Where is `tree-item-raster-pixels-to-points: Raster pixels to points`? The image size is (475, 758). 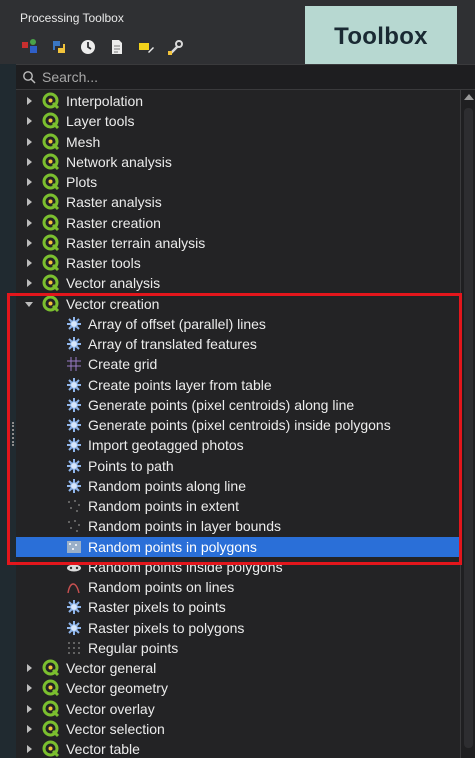 tree-item-raster-pixels-to-points: Raster pixels to points is located at coordinates (238, 607).